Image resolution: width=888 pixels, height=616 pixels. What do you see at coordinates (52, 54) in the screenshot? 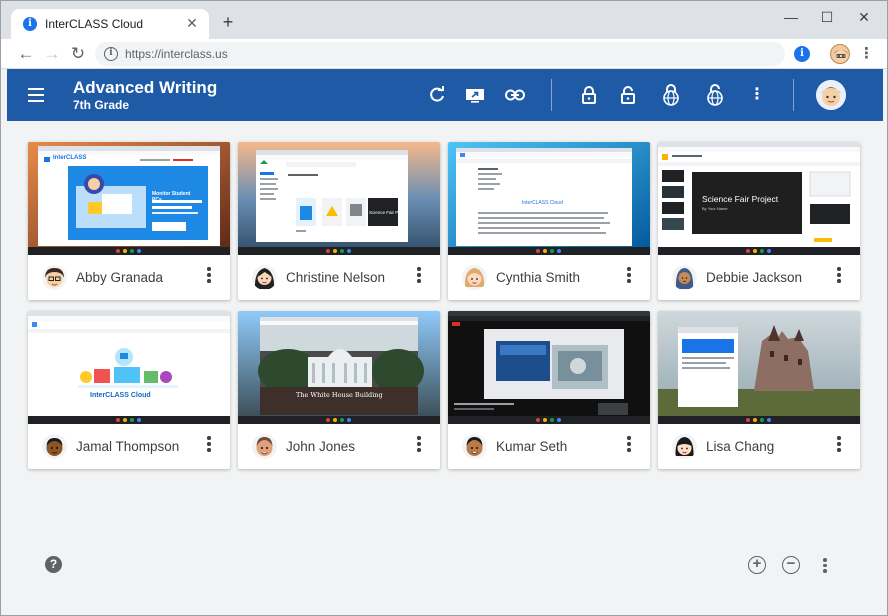
I see `forward-icon: →` at bounding box center [52, 54].